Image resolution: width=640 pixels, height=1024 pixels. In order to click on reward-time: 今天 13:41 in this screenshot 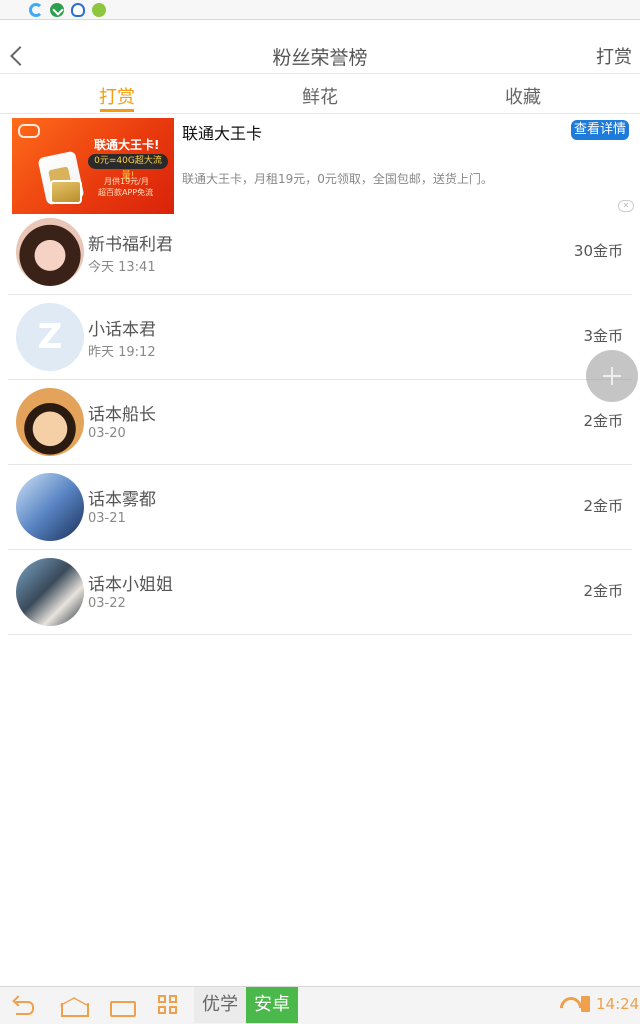, I will do `click(122, 267)`.